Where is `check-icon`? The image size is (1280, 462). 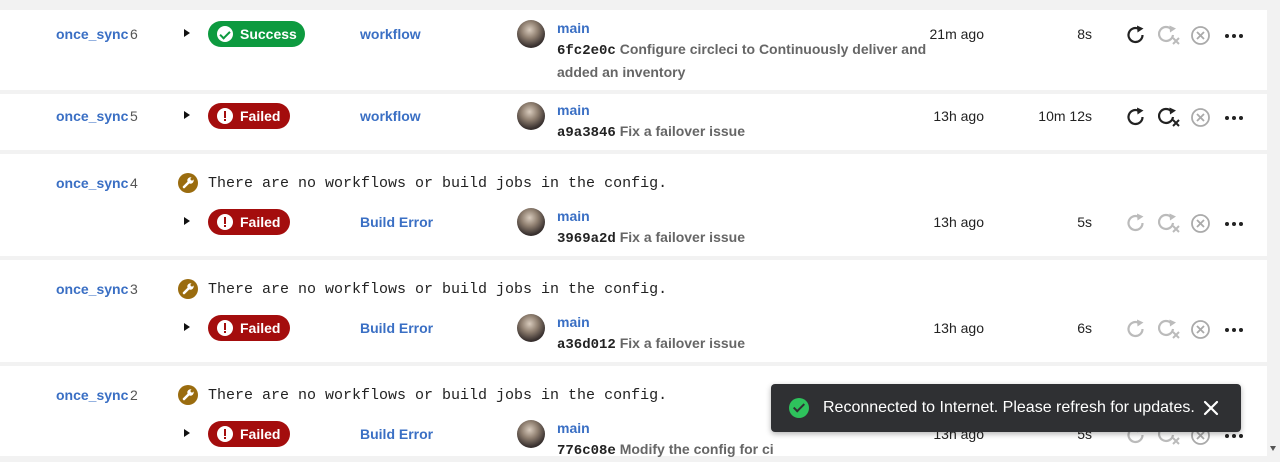 check-icon is located at coordinates (225, 34).